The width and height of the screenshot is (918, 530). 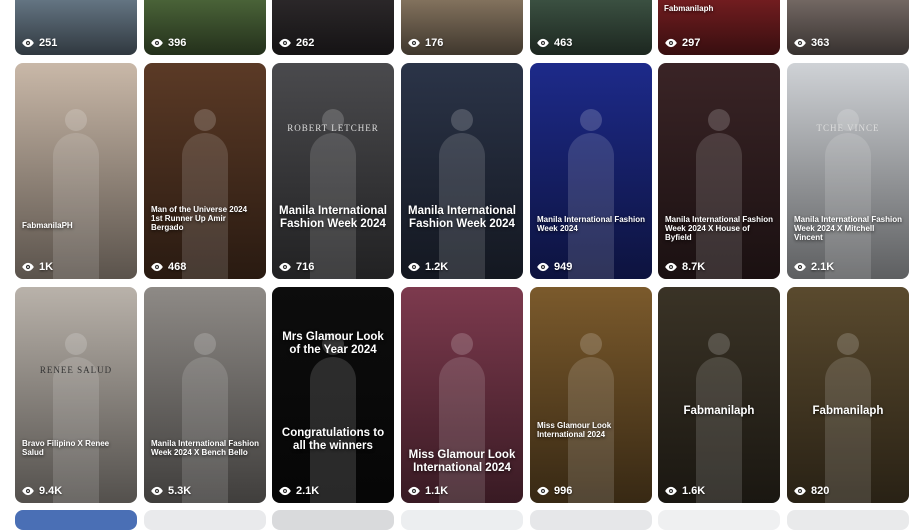 What do you see at coordinates (820, 491) in the screenshot?
I see `view-count-label: 820` at bounding box center [820, 491].